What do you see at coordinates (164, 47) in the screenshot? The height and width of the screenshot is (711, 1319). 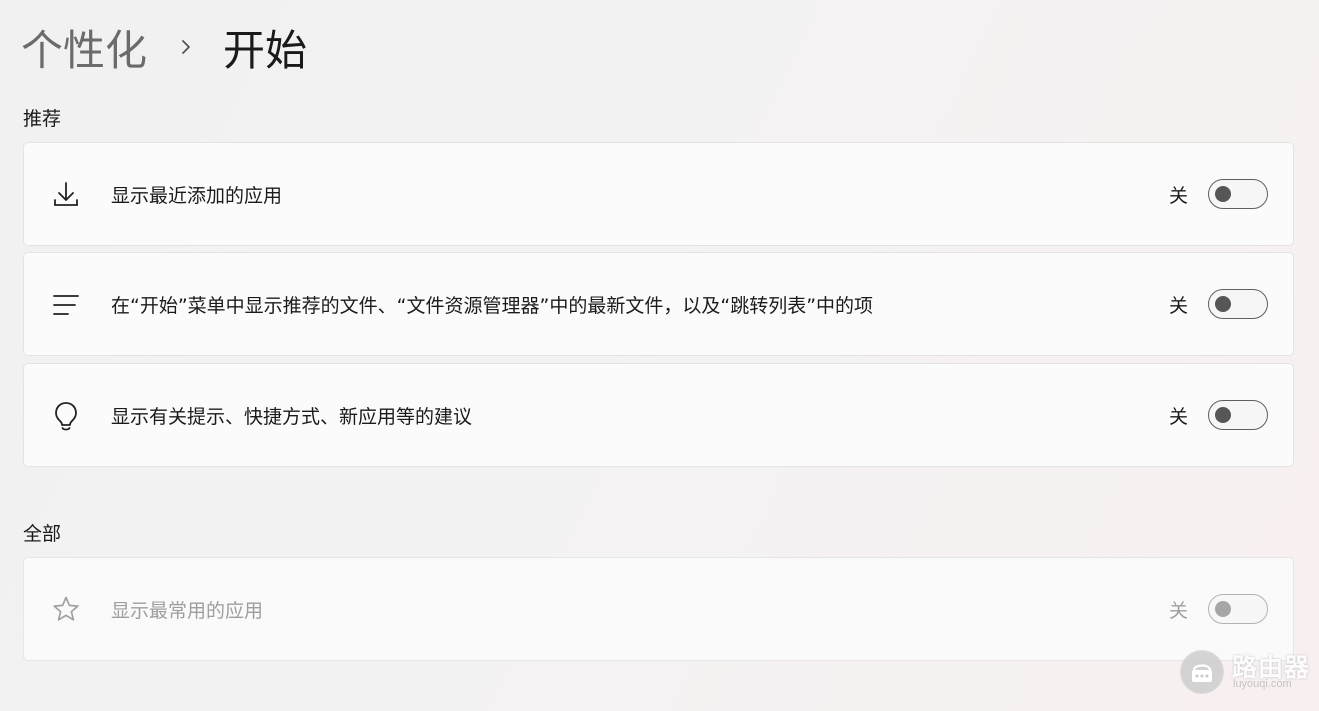 I see `breadcrumb: 个性化 开始` at bounding box center [164, 47].